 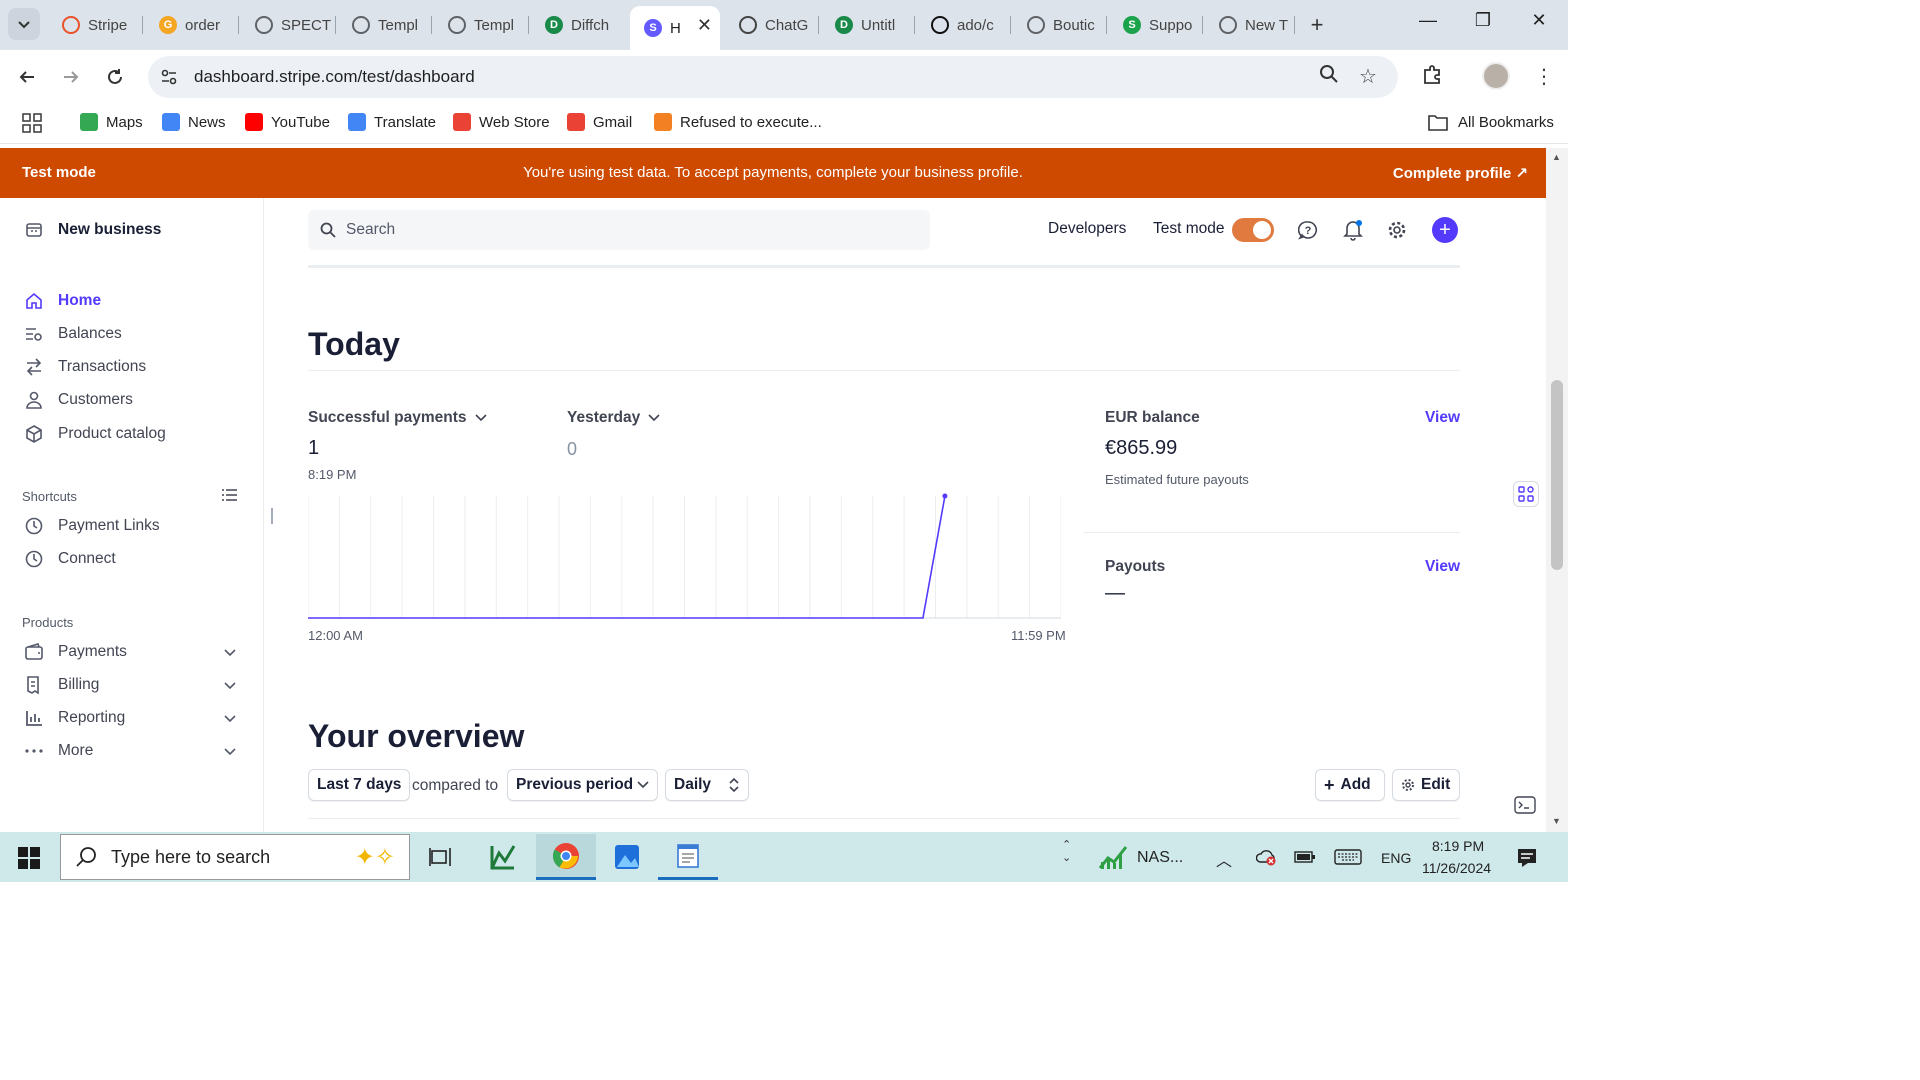 I want to click on sidebar-resize-handle, so click(x=272, y=516).